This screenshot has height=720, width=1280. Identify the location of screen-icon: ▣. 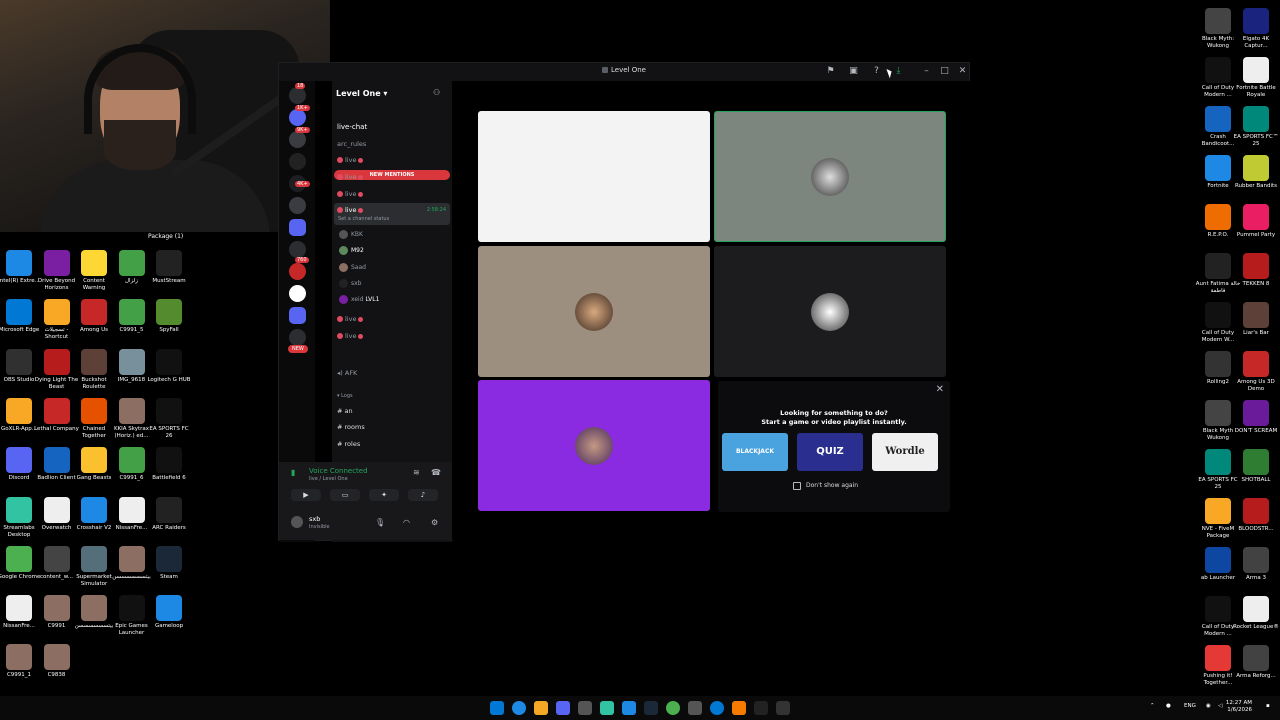
(853, 71).